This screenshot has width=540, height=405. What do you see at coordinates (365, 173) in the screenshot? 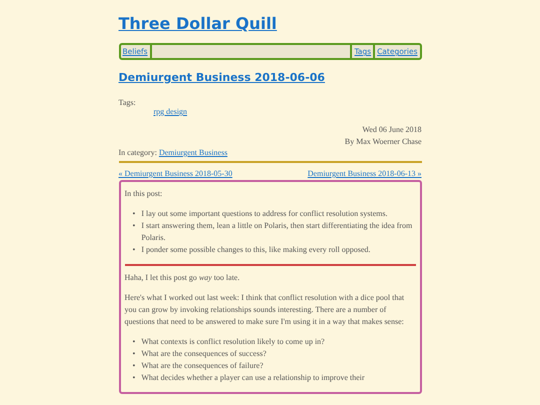
I see `next-post-link: Demiurgent Business 2018-06-13 »` at bounding box center [365, 173].